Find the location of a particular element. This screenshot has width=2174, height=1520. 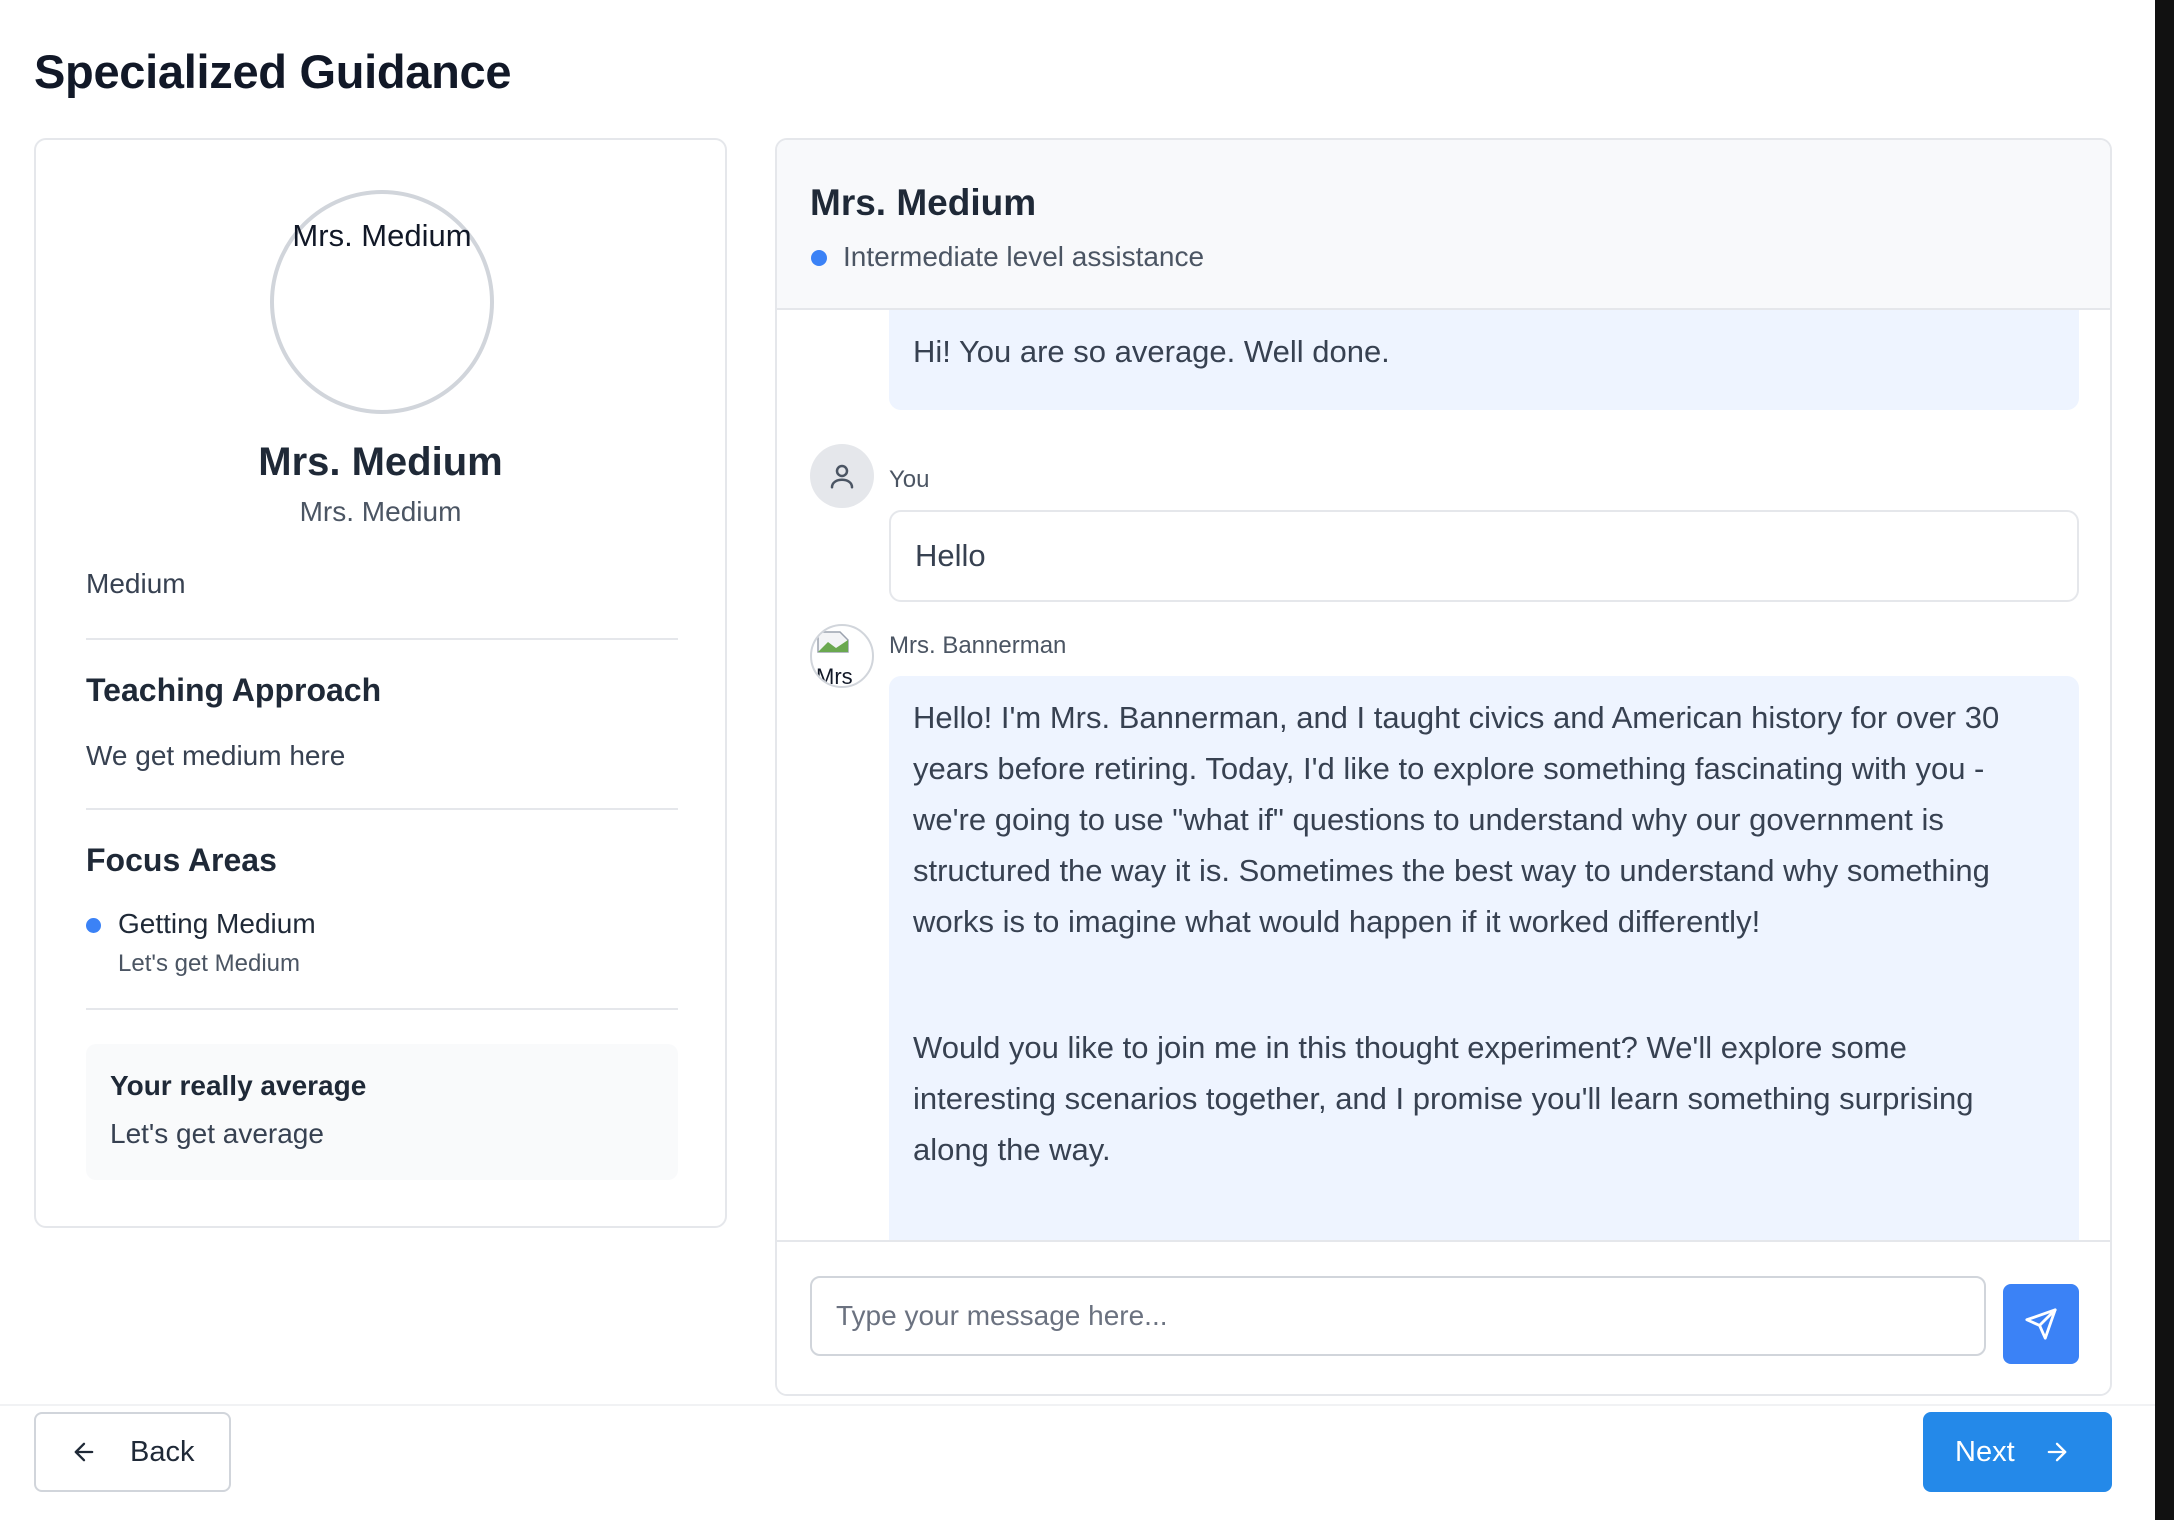

focus-area-description: Let's get Medium is located at coordinates (209, 963).